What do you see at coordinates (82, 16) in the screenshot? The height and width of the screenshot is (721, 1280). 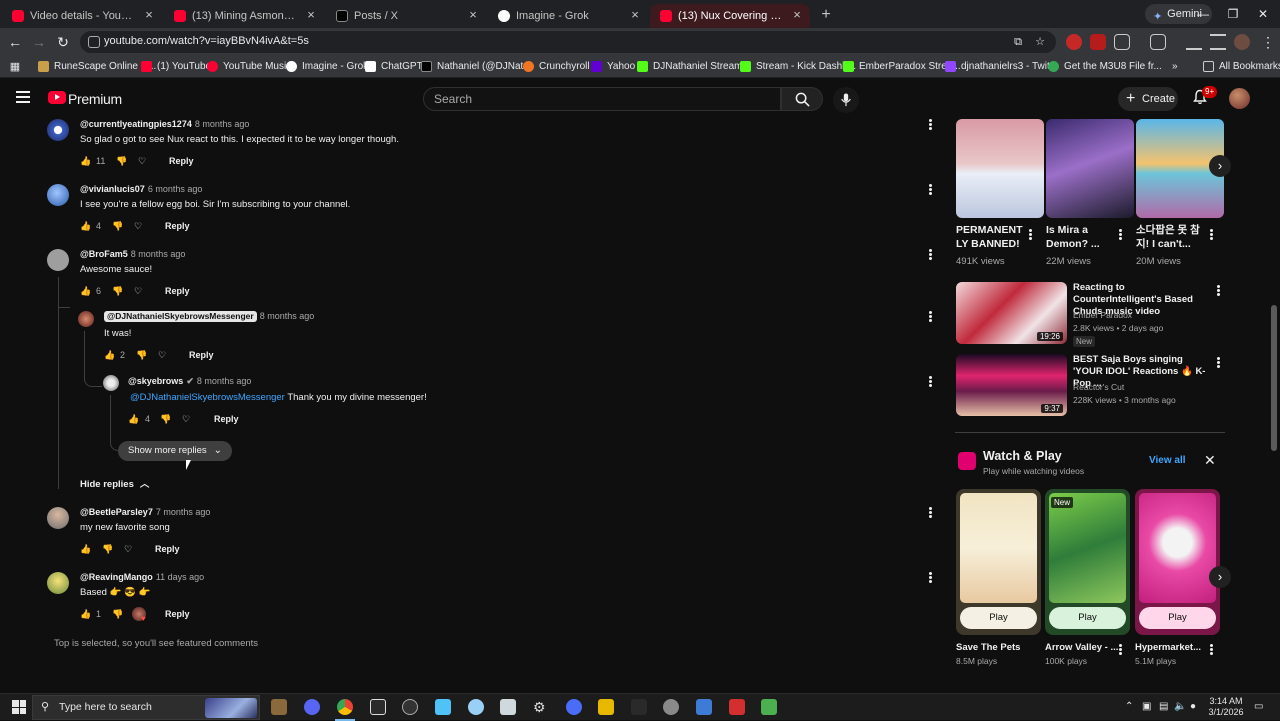 I see `browser-tab: Video details - YouTube Studio×` at bounding box center [82, 16].